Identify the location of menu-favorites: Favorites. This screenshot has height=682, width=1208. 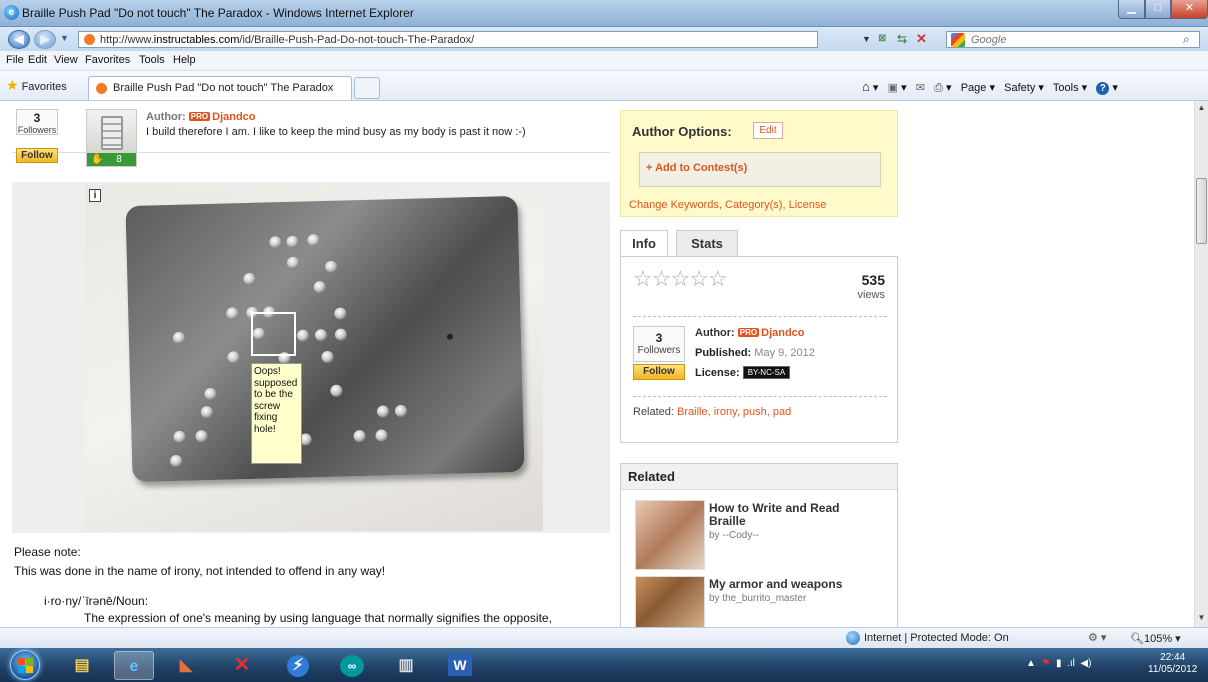
(107, 60).